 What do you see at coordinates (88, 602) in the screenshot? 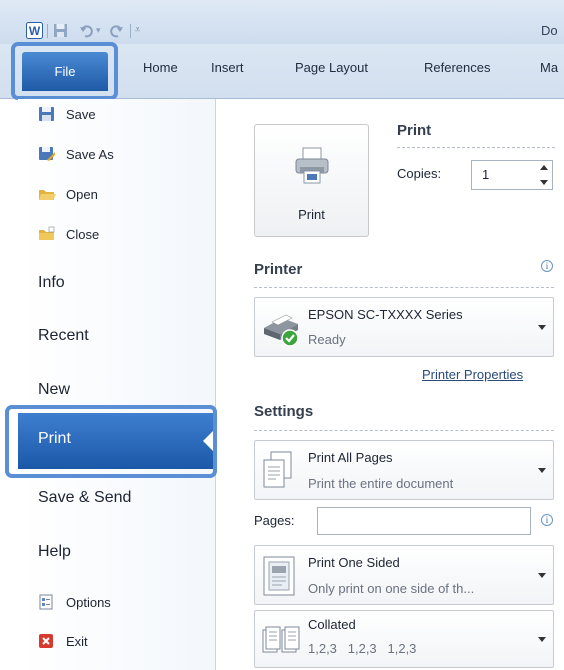
I see `nav-options-label: Options` at bounding box center [88, 602].